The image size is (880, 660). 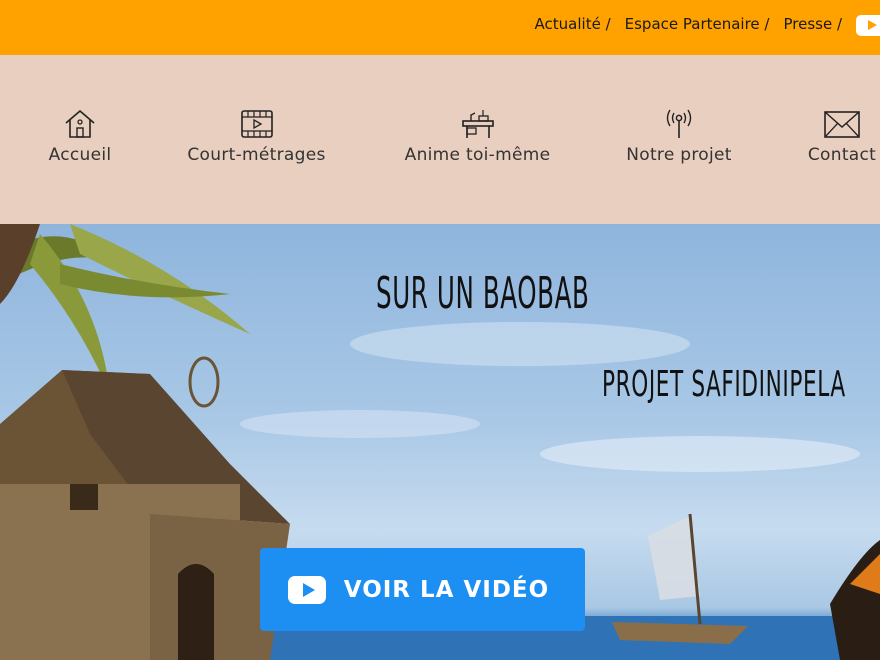 I want to click on nav-label-contact: Contact, so click(x=842, y=155).